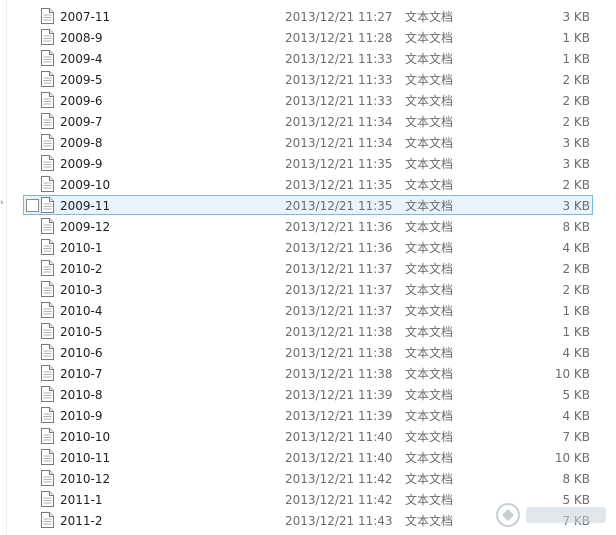 The height and width of the screenshot is (535, 616). I want to click on file-row: 2011-1 2013/12/21 11:42 文本文档 5 KB, so click(308, 499).